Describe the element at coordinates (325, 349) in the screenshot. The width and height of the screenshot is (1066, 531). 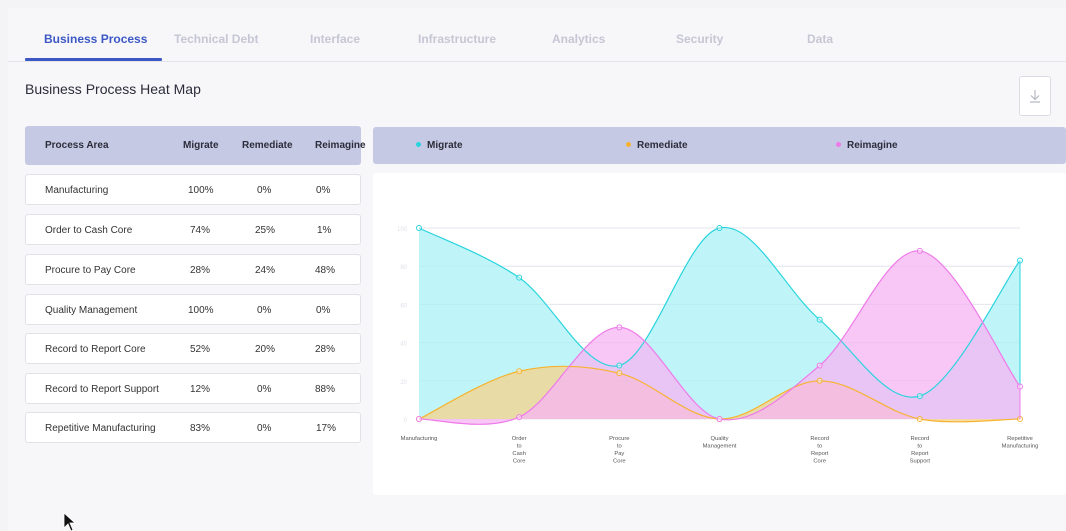
I see `cell-reimagine: 28%` at that location.